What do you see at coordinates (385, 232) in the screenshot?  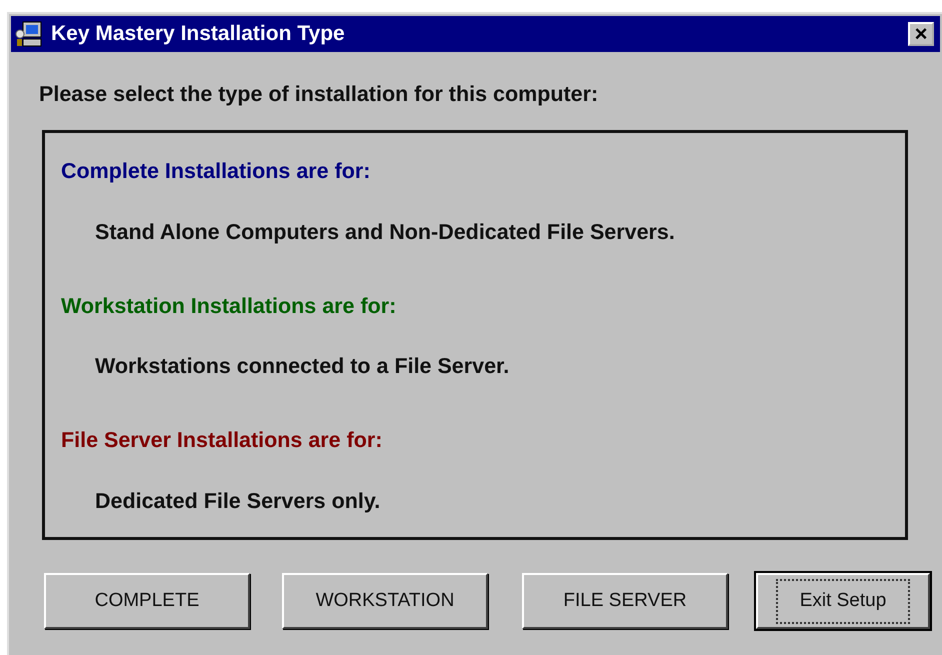 I see `section-text: Stand Alone Computers and Non-Dedicated File Servers.` at bounding box center [385, 232].